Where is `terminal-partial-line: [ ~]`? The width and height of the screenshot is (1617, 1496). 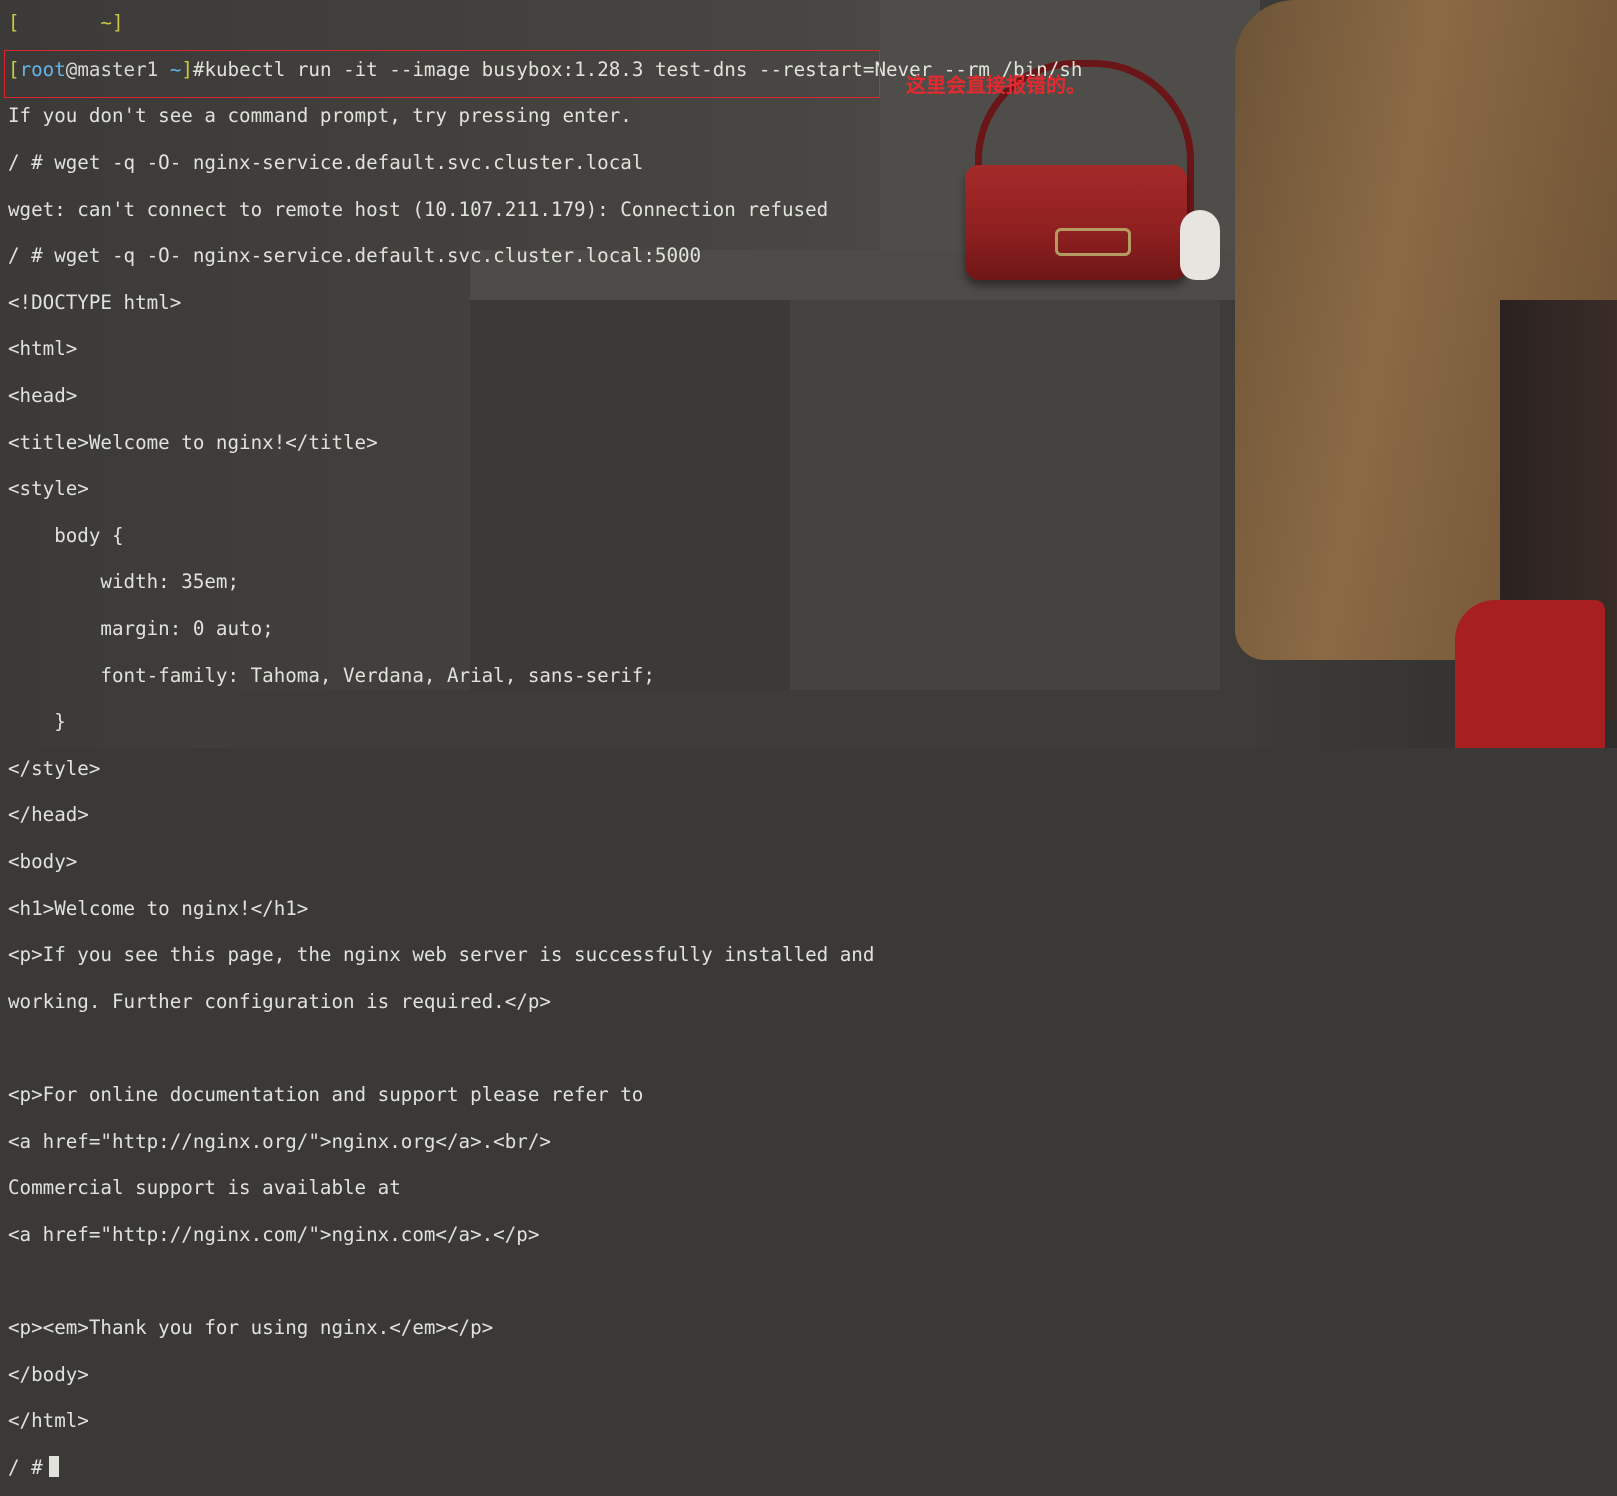 terminal-partial-line: [ ~] is located at coordinates (66, 23).